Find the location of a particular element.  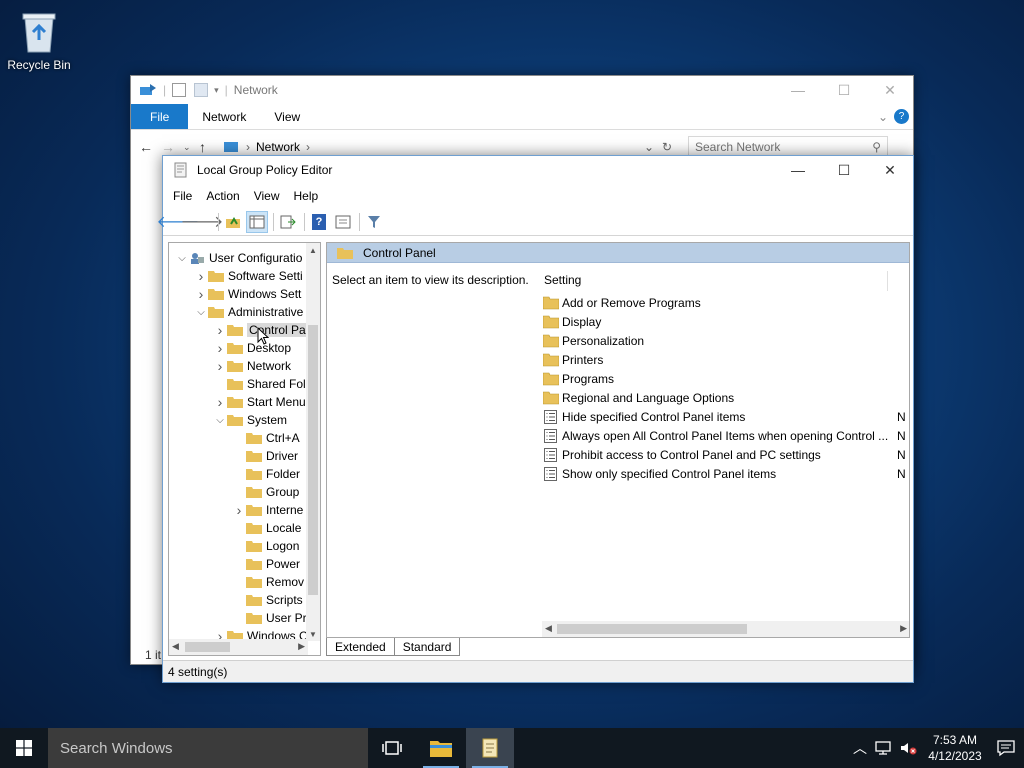

tree-item: › Start Menu is located at coordinates (259, 402).